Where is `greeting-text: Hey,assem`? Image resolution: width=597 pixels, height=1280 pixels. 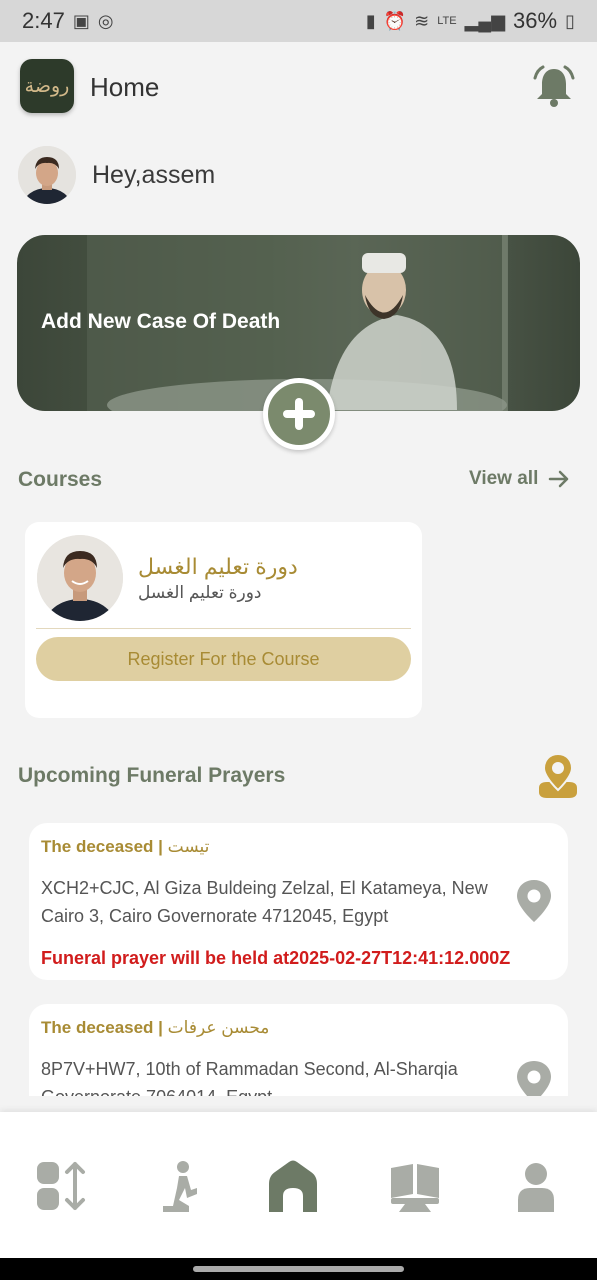
greeting-text: Hey,assem is located at coordinates (154, 174).